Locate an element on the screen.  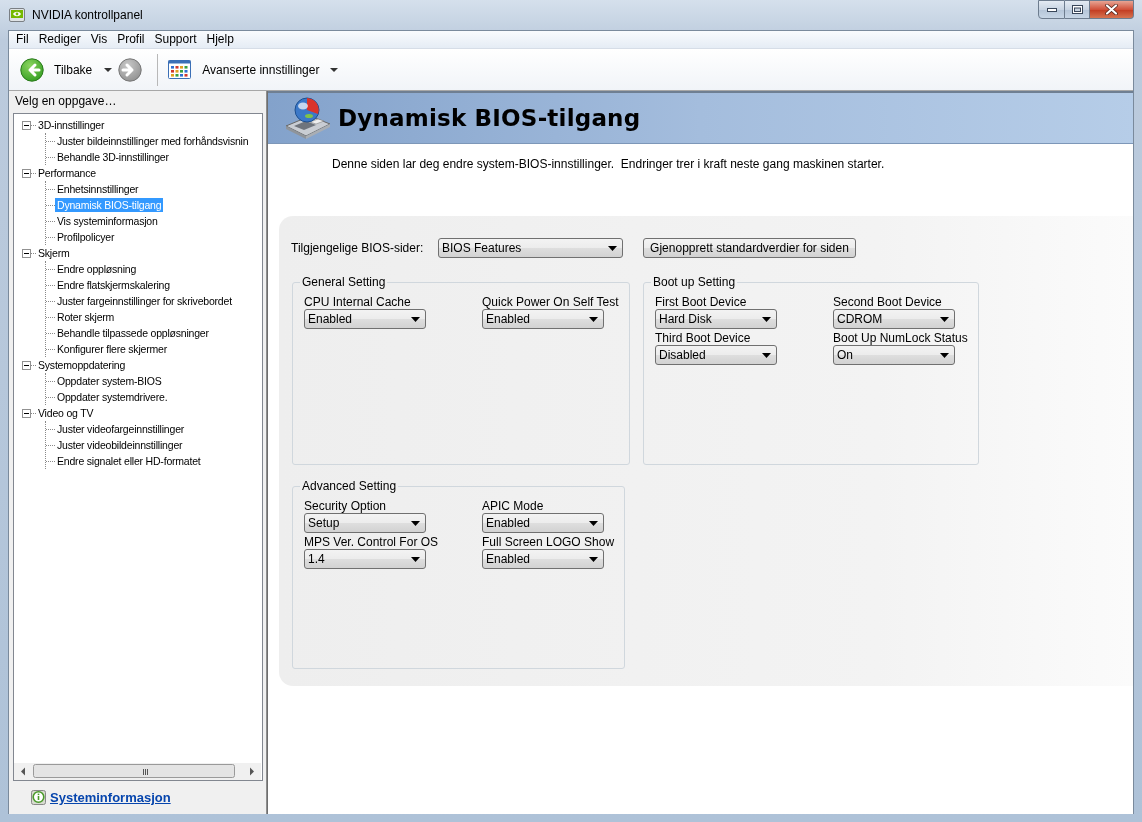
horizontal-scrollbar is located at coordinates (137, 771).